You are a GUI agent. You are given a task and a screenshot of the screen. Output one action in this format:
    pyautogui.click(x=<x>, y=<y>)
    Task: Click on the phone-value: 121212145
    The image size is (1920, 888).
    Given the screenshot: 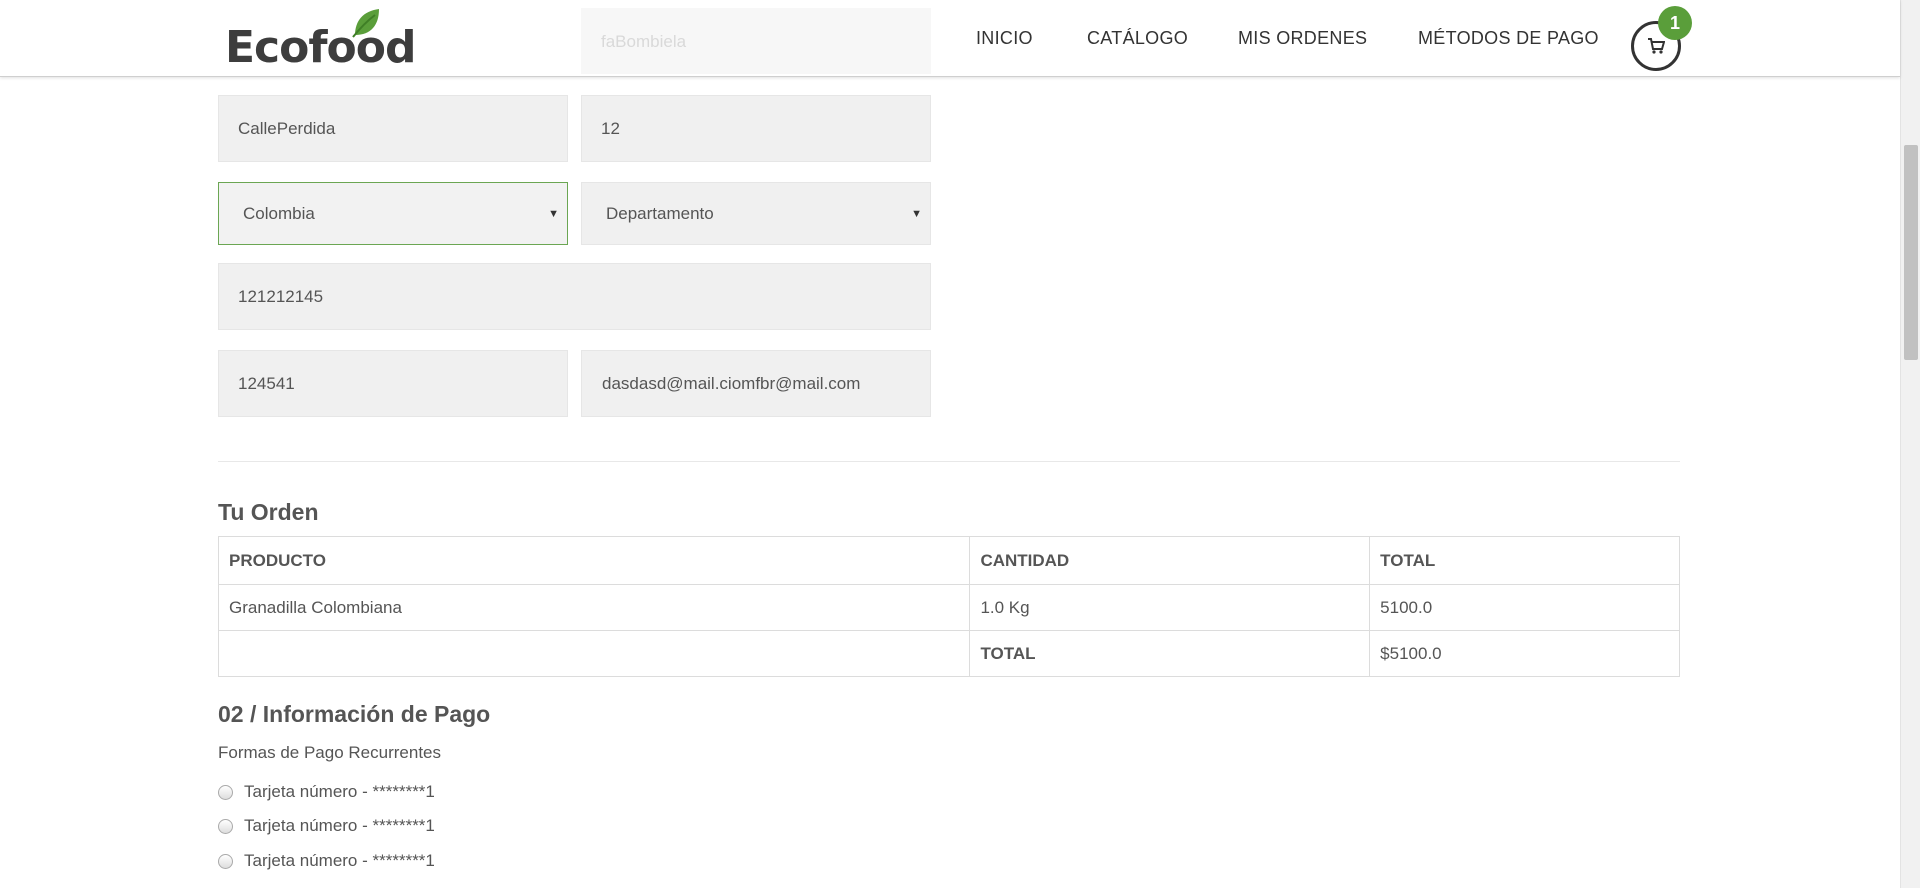 What is the action you would take?
    pyautogui.click(x=281, y=296)
    